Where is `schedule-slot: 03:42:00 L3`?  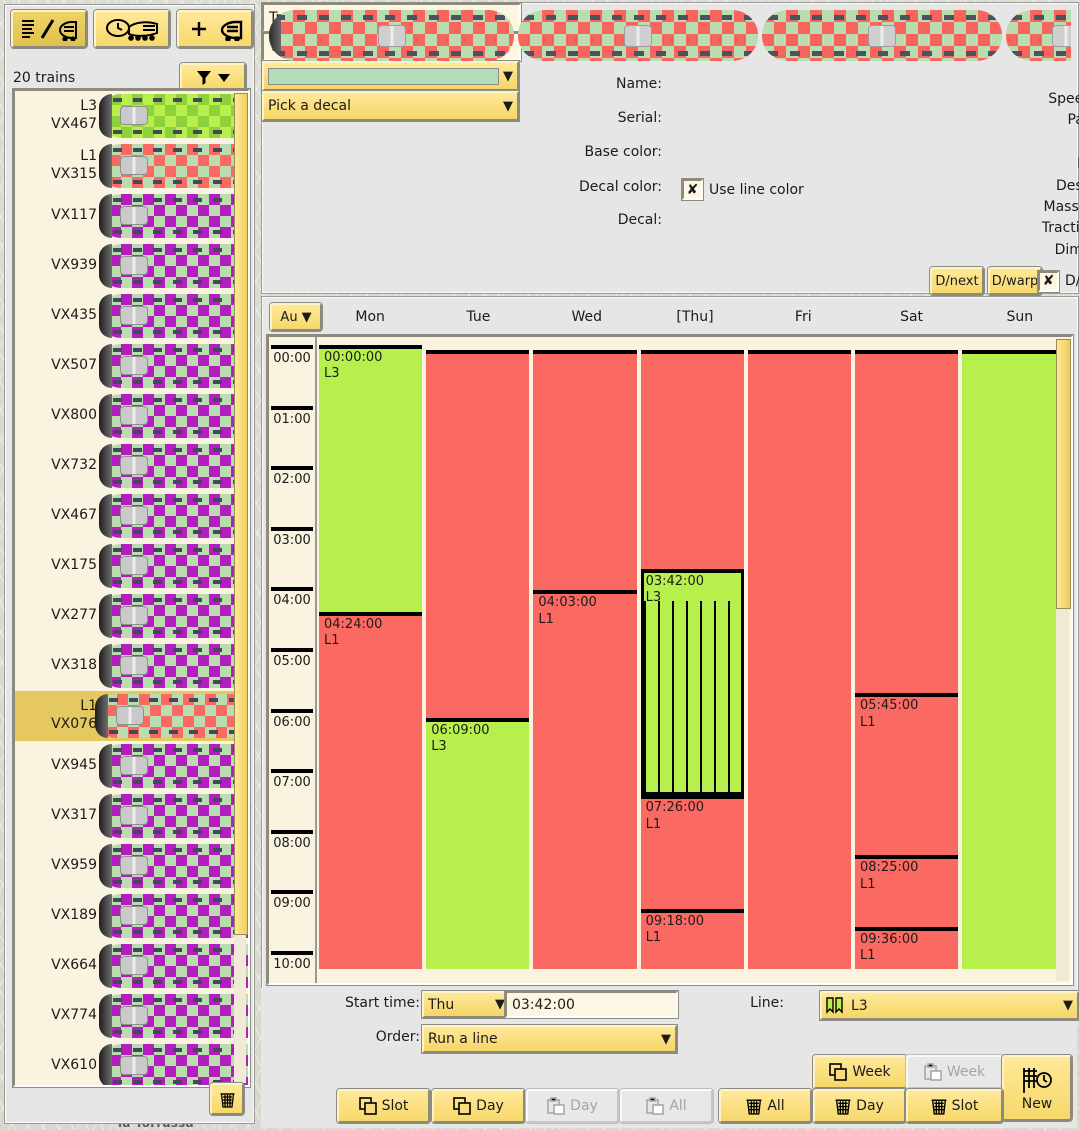
schedule-slot: 03:42:00 L3 is located at coordinates (692, 682).